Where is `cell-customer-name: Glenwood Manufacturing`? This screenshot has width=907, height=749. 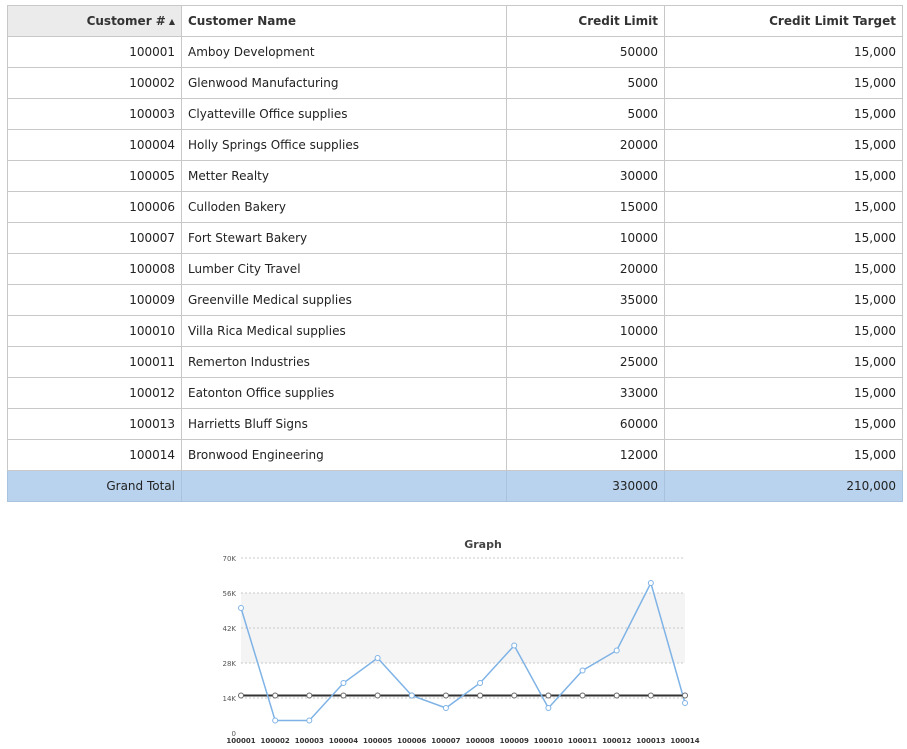
cell-customer-name: Glenwood Manufacturing is located at coordinates (344, 83).